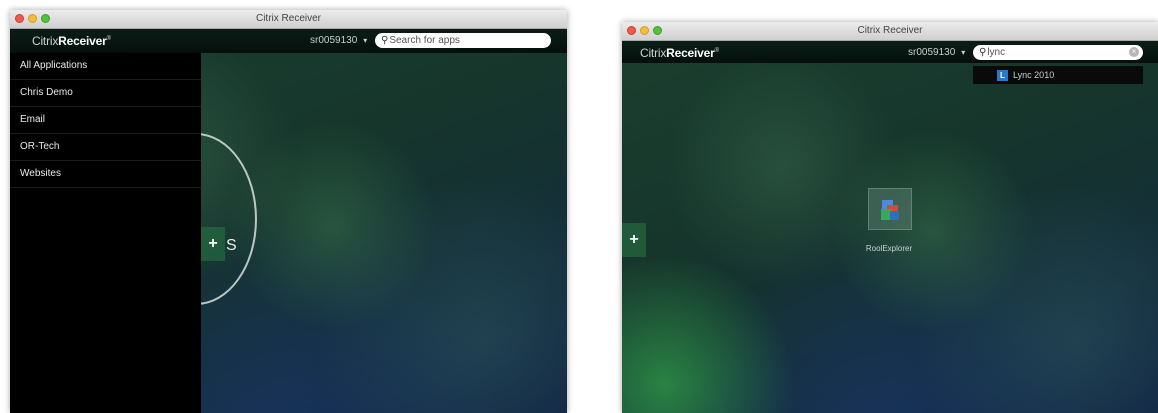 The width and height of the screenshot is (1158, 413). I want to click on left-search-input: ⚲Search for apps, so click(463, 40).